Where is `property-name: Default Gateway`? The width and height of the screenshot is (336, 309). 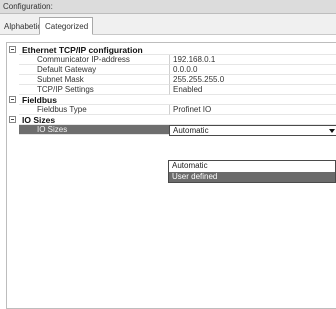 property-name: Default Gateway is located at coordinates (94, 70).